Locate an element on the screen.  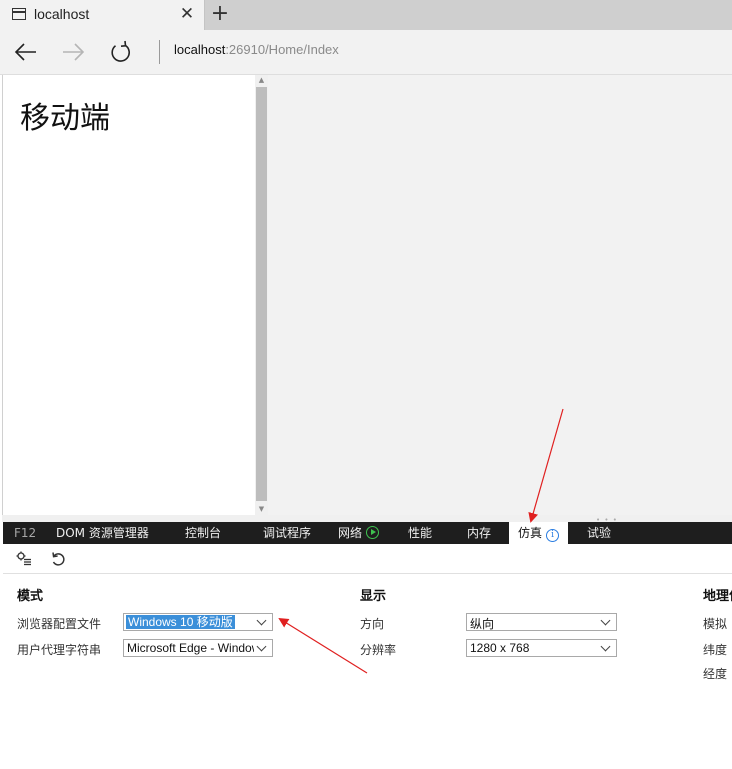
longitude-label: 经度 is located at coordinates (715, 674).